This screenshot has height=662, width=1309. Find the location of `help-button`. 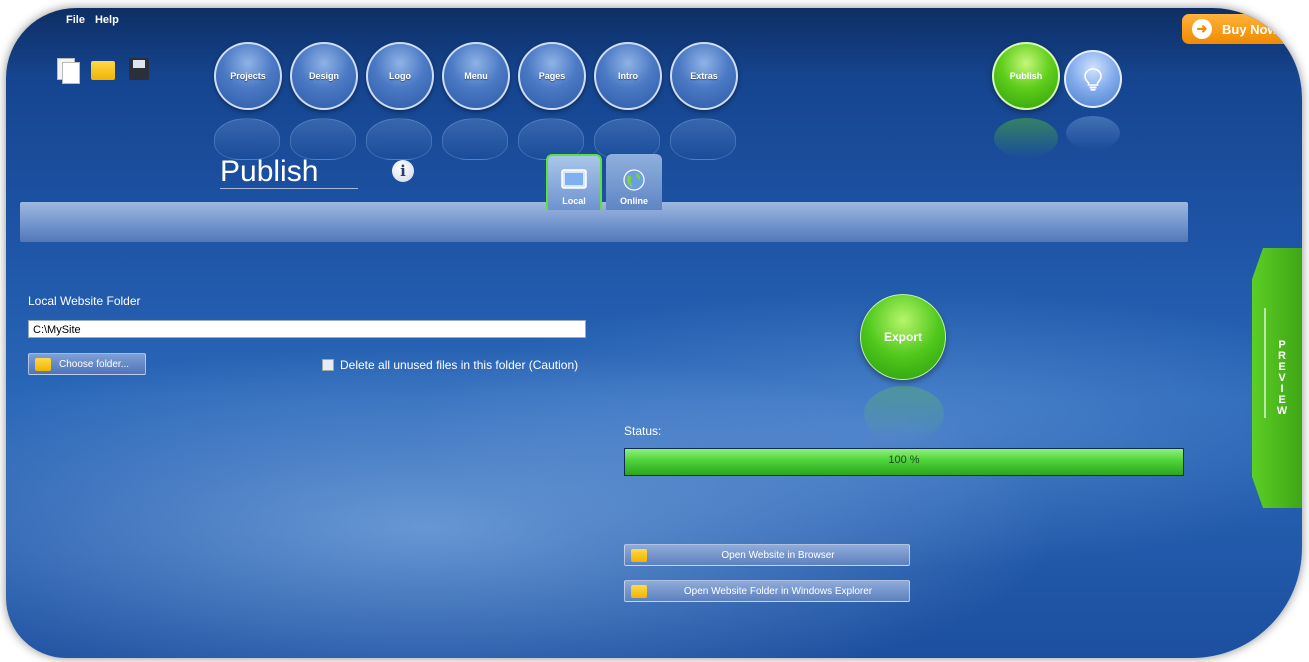

help-button is located at coordinates (1093, 79).